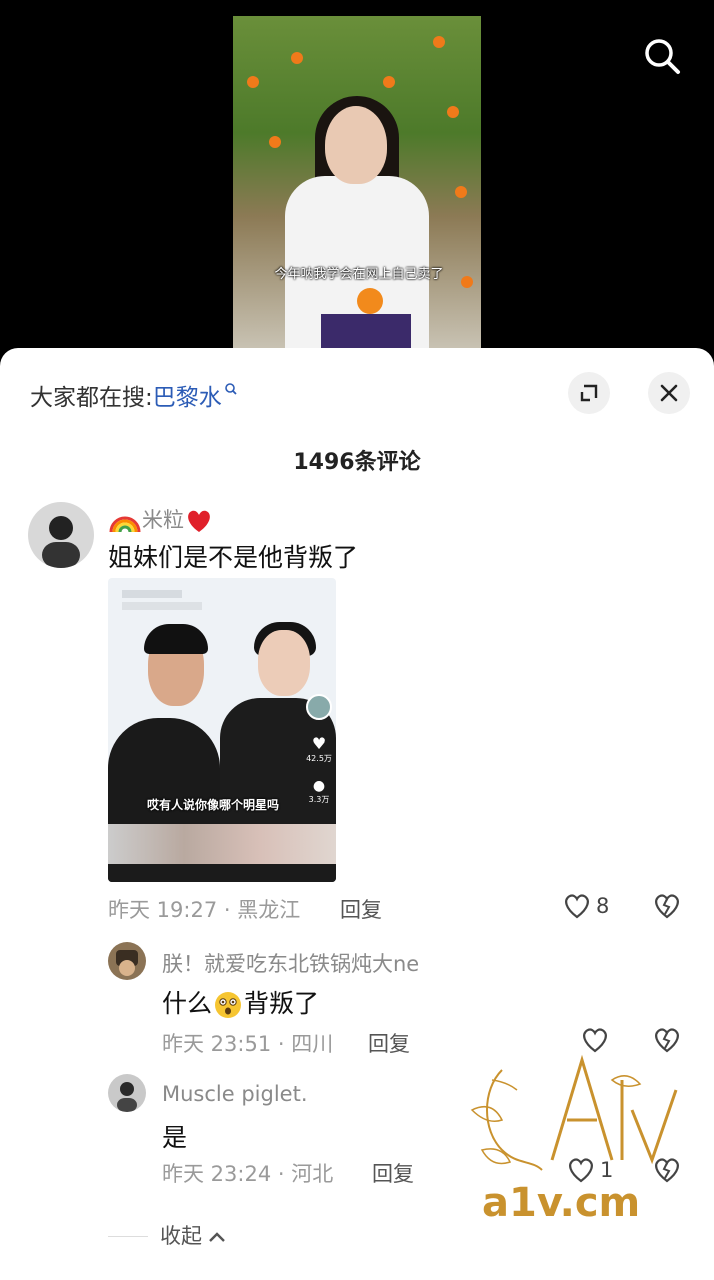 The height and width of the screenshot is (1280, 714). What do you see at coordinates (228, 1005) in the screenshot?
I see `surprised-face-emoji-icon` at bounding box center [228, 1005].